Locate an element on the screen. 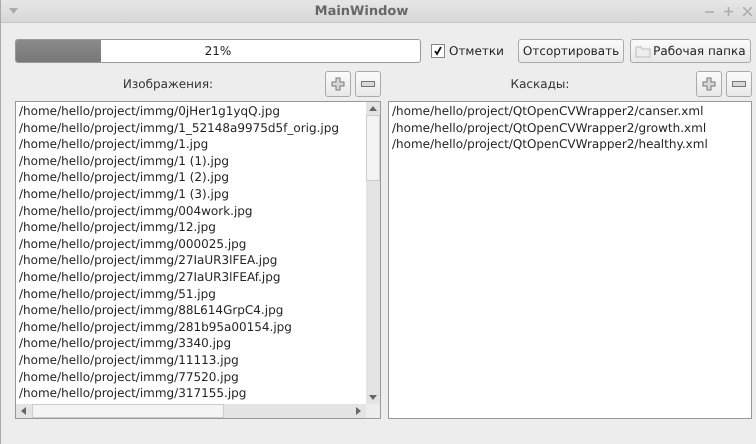  folder-button: Рабочая папка is located at coordinates (690, 51).